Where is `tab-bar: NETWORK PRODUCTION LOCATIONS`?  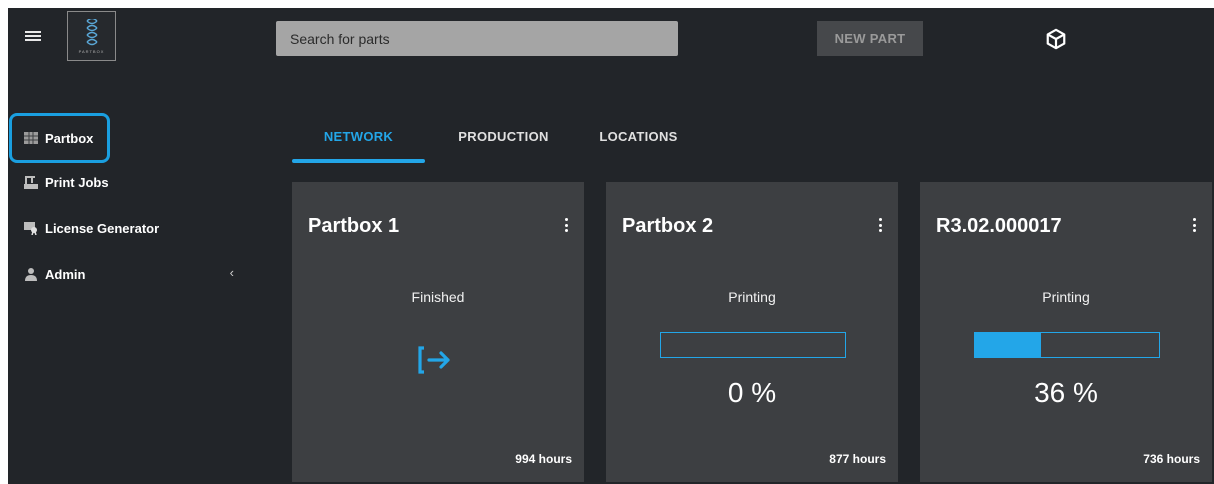 tab-bar: NETWORK PRODUCTION LOCATIONS is located at coordinates (493, 139).